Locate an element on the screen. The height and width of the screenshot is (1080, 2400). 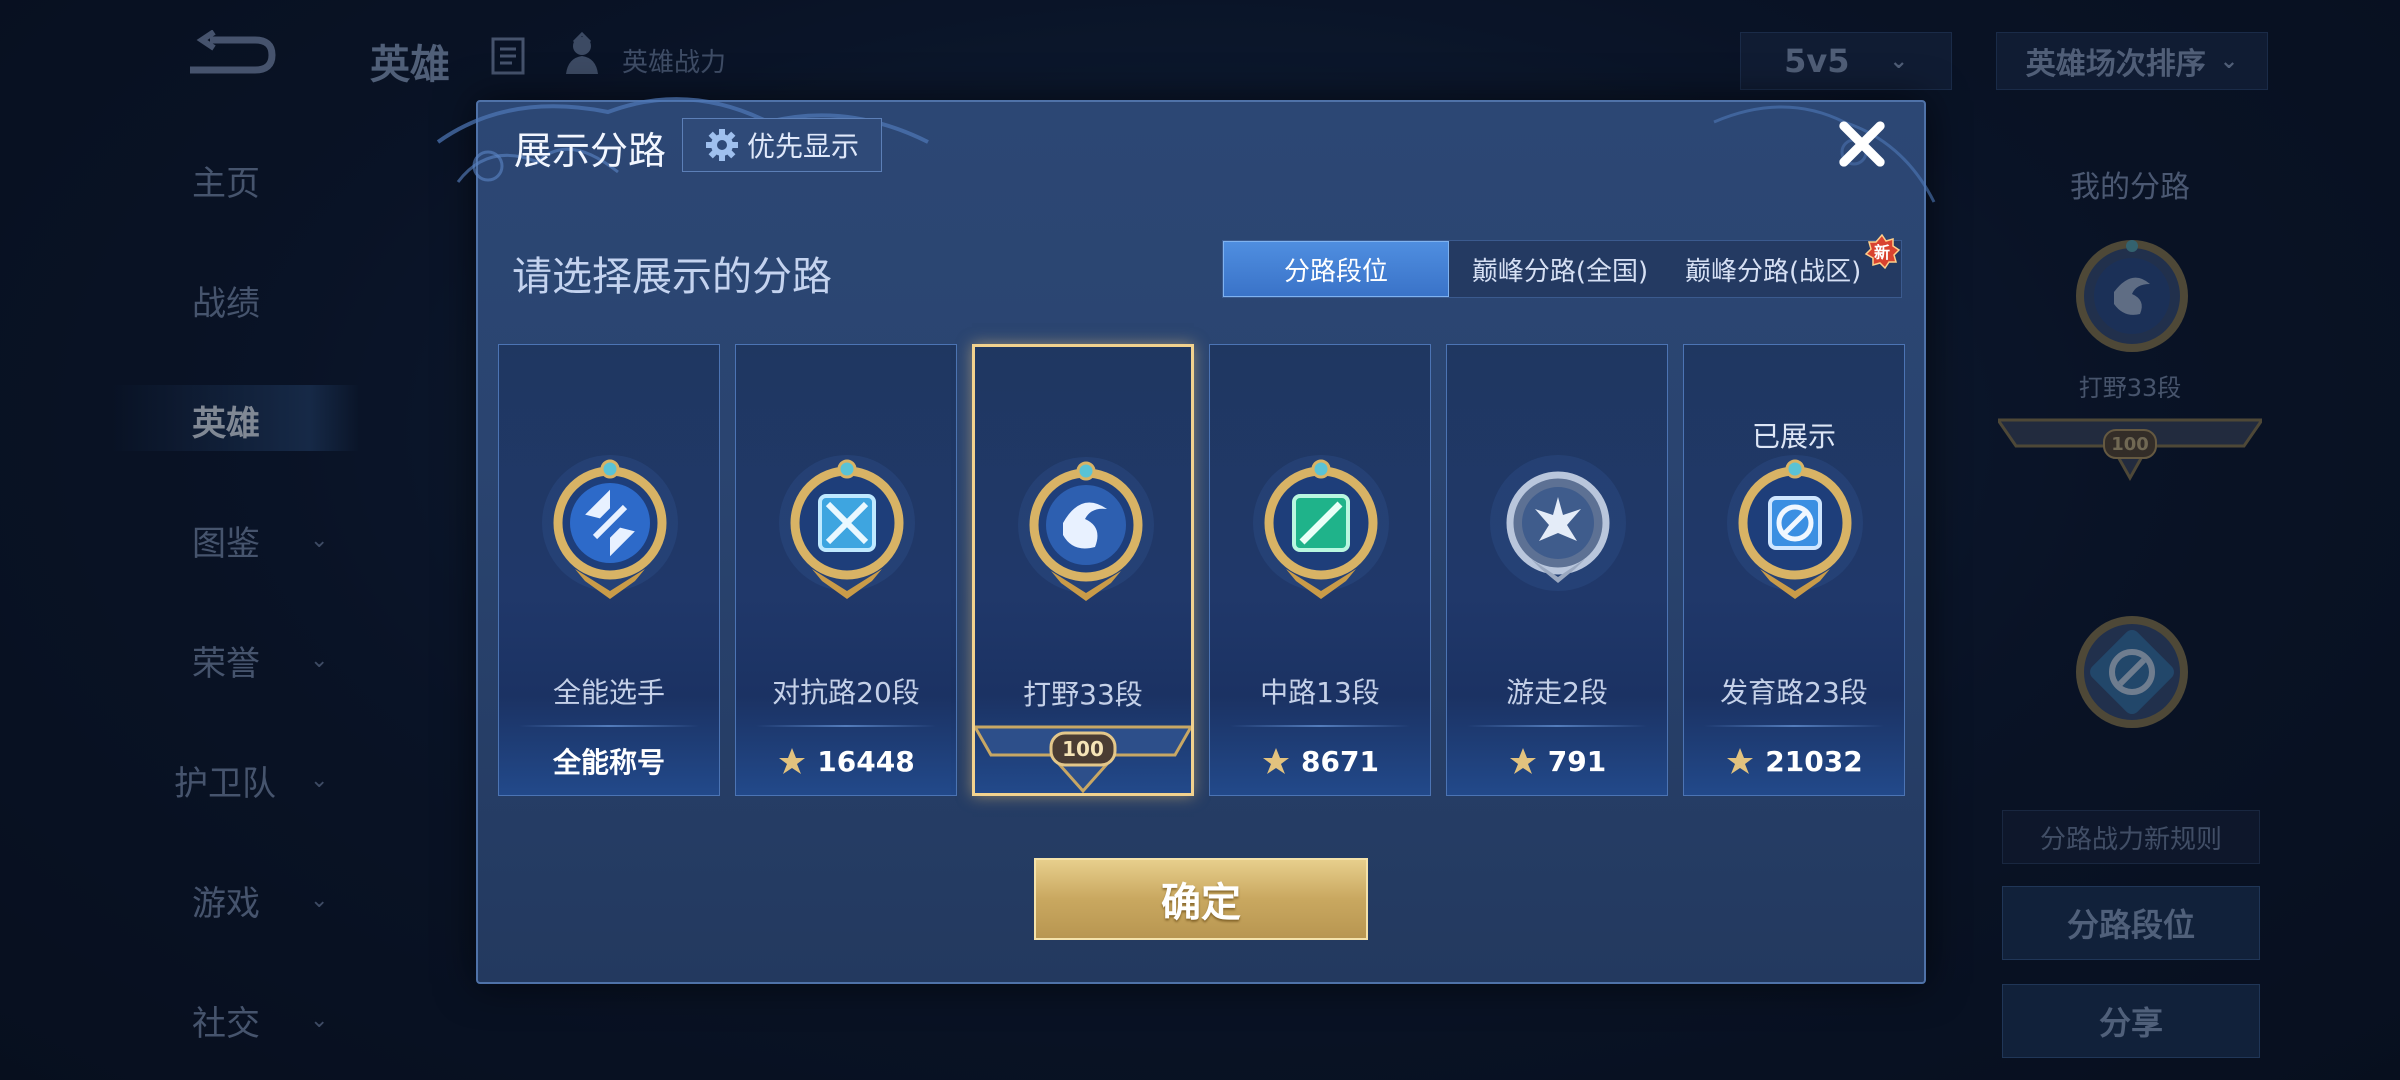
all-round-title-text: 全能称号 is located at coordinates (608, 762).